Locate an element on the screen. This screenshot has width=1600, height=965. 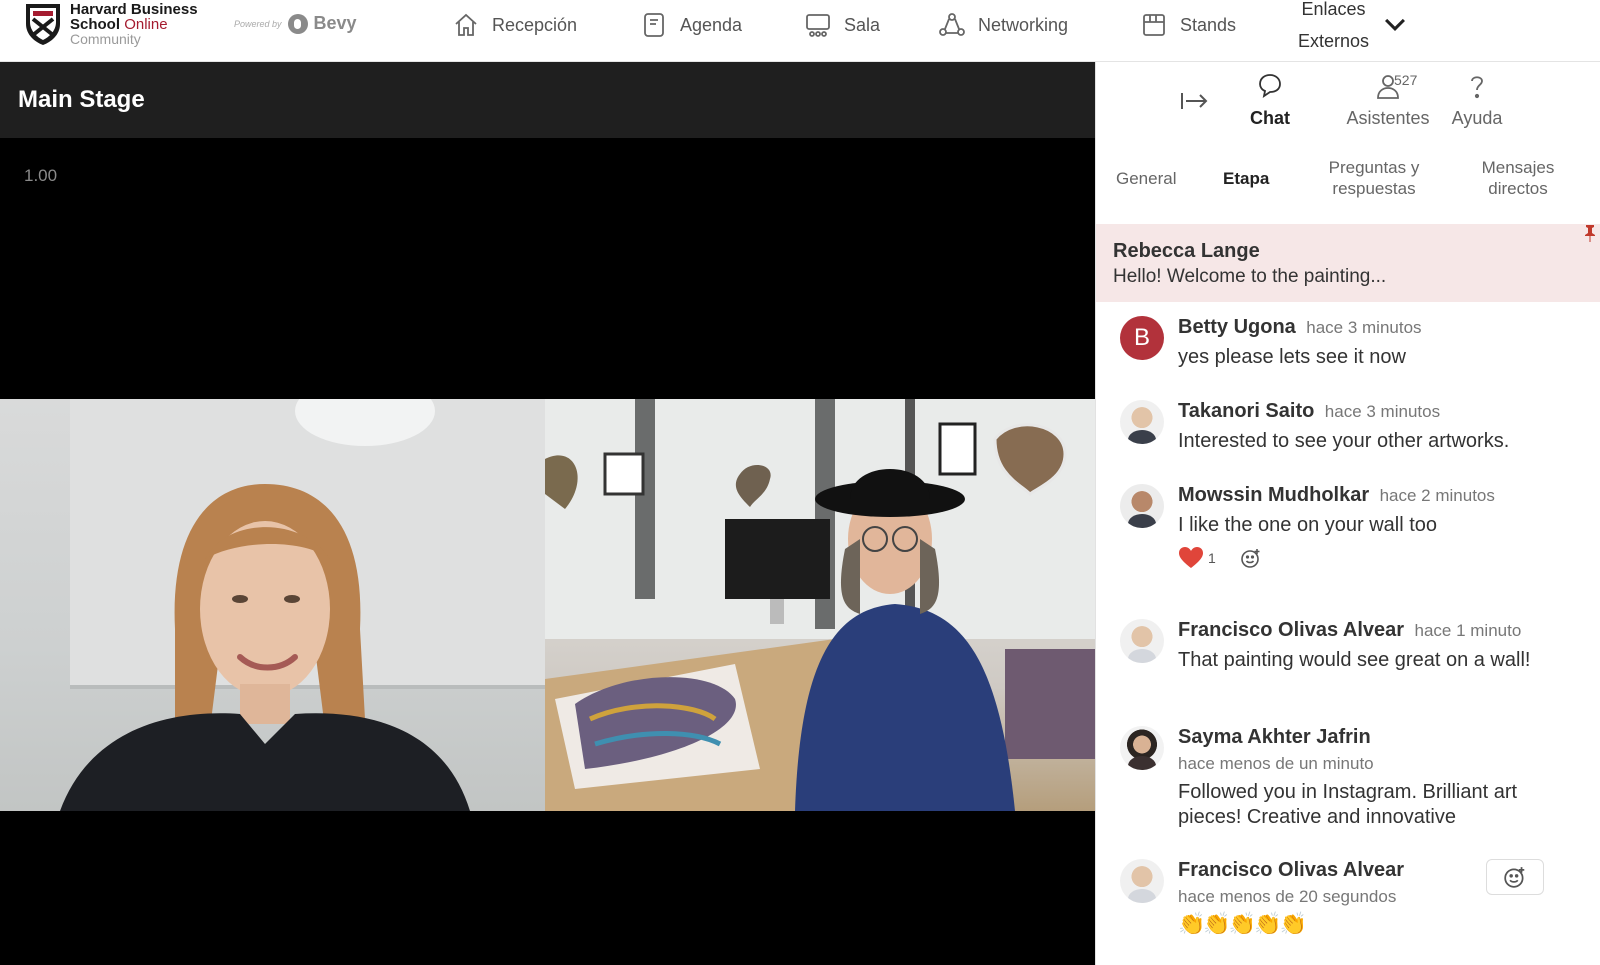
theater-icon is located at coordinates (818, 25).